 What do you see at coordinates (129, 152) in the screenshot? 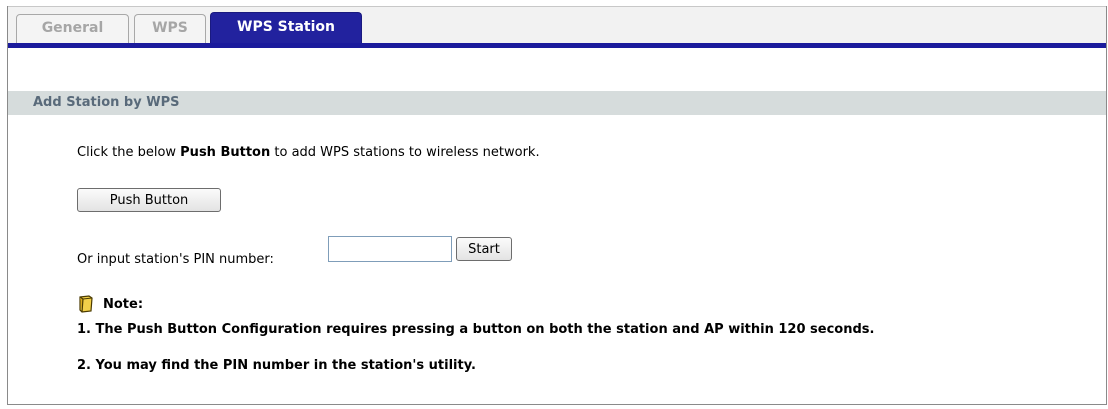
I see `instructions-prefix: Click the below` at bounding box center [129, 152].